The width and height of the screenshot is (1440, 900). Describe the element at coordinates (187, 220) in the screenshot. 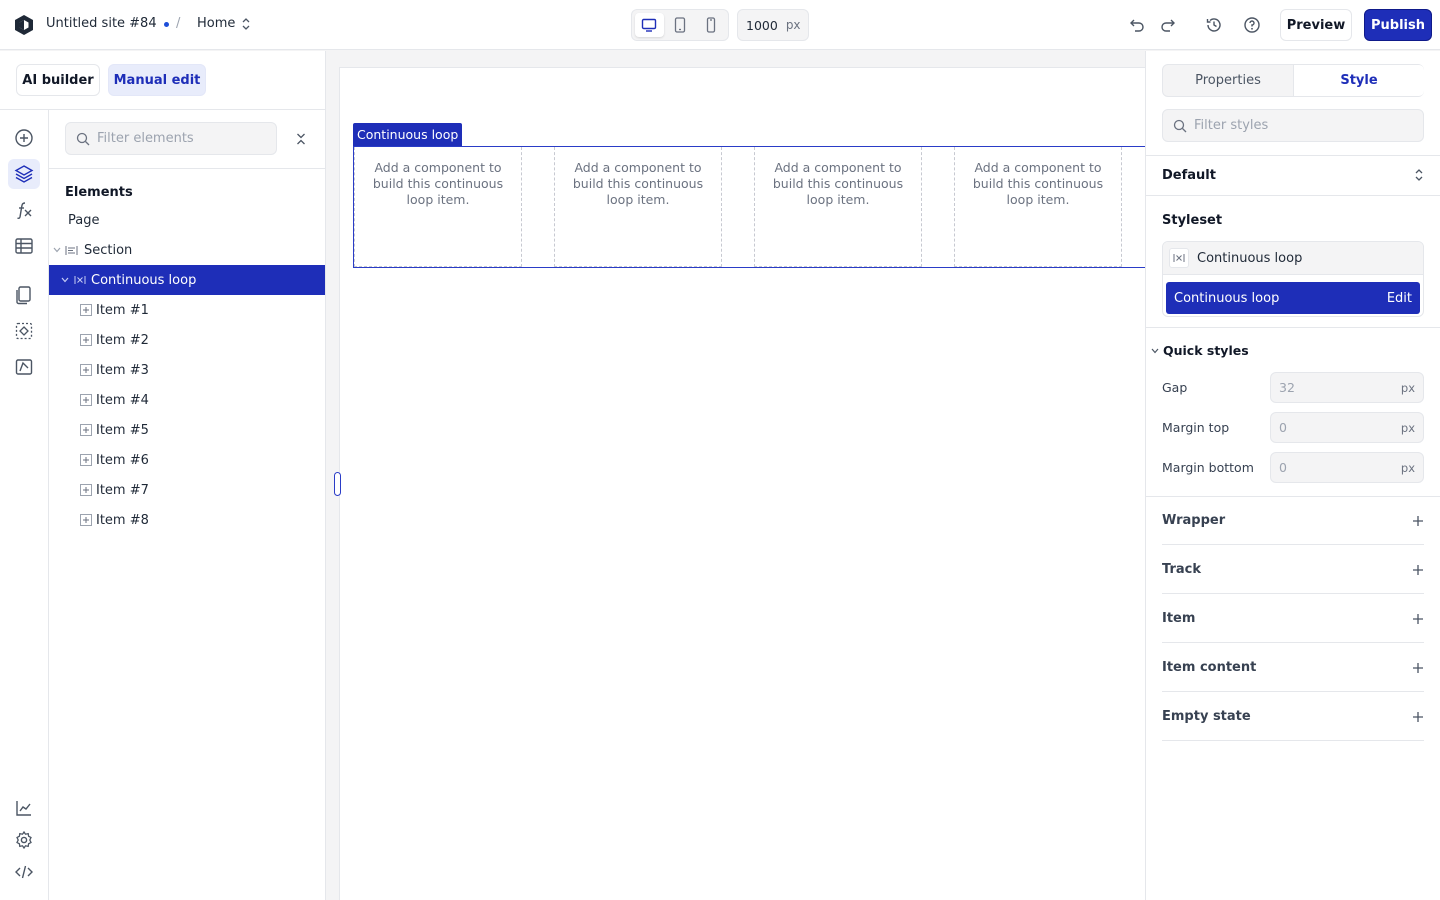

I see `tree-item-page: Page` at that location.